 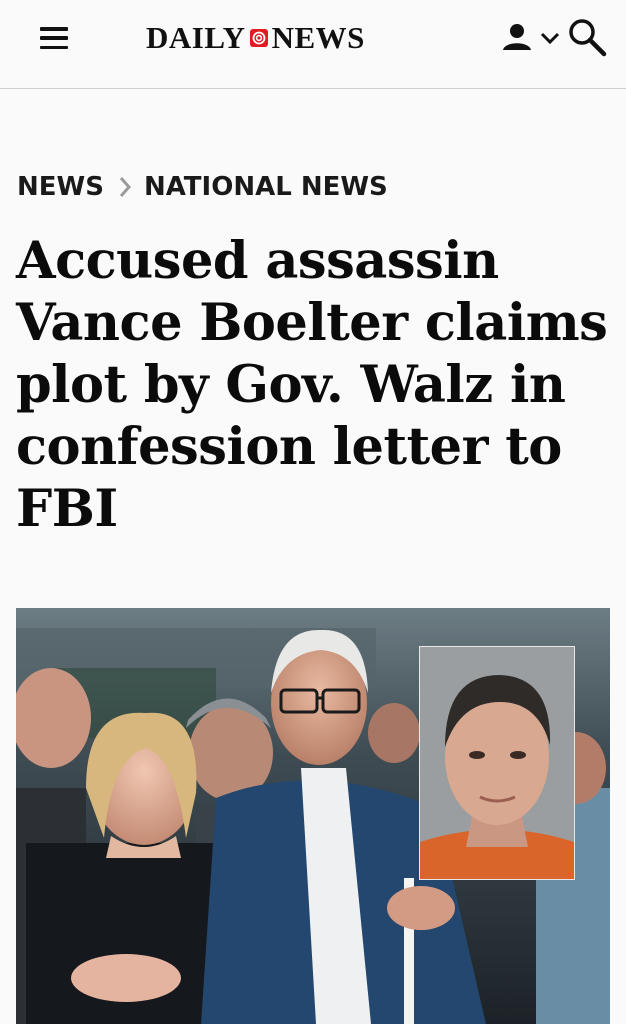 What do you see at coordinates (54, 38) in the screenshot?
I see `hamburger-menu-icon` at bounding box center [54, 38].